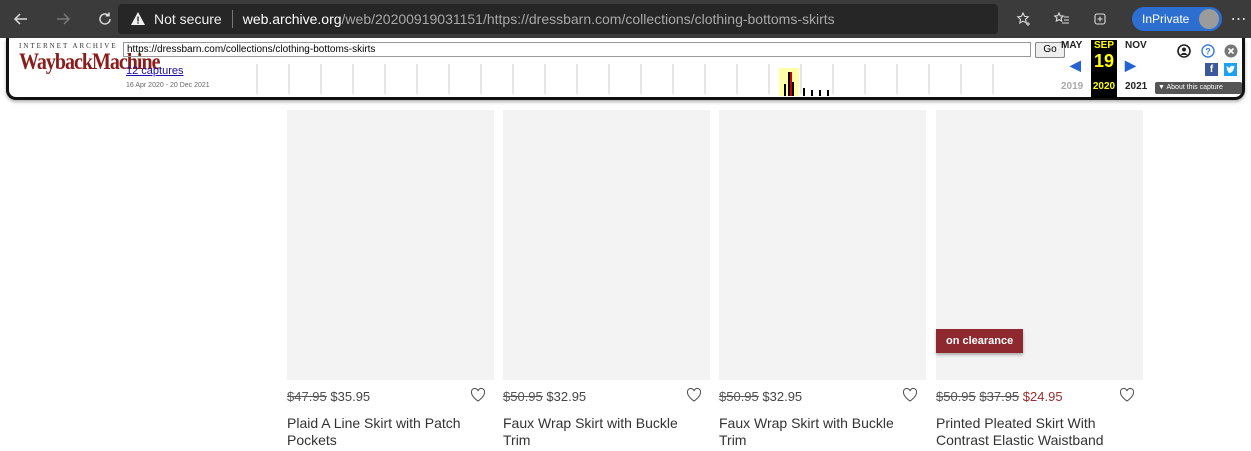 This screenshot has height=451, width=1251. I want to click on inprivate-button: InPrivate, so click(1177, 19).